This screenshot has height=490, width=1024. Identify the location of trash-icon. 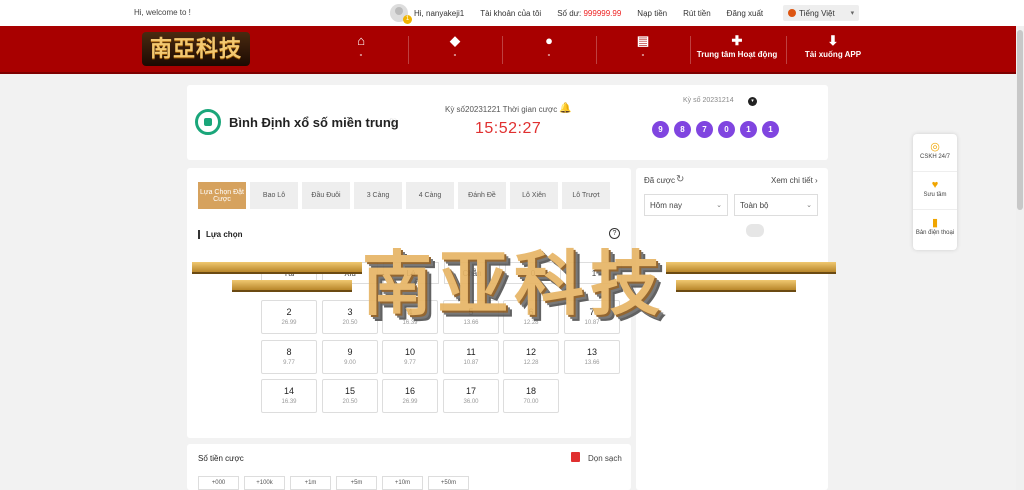
(575, 457).